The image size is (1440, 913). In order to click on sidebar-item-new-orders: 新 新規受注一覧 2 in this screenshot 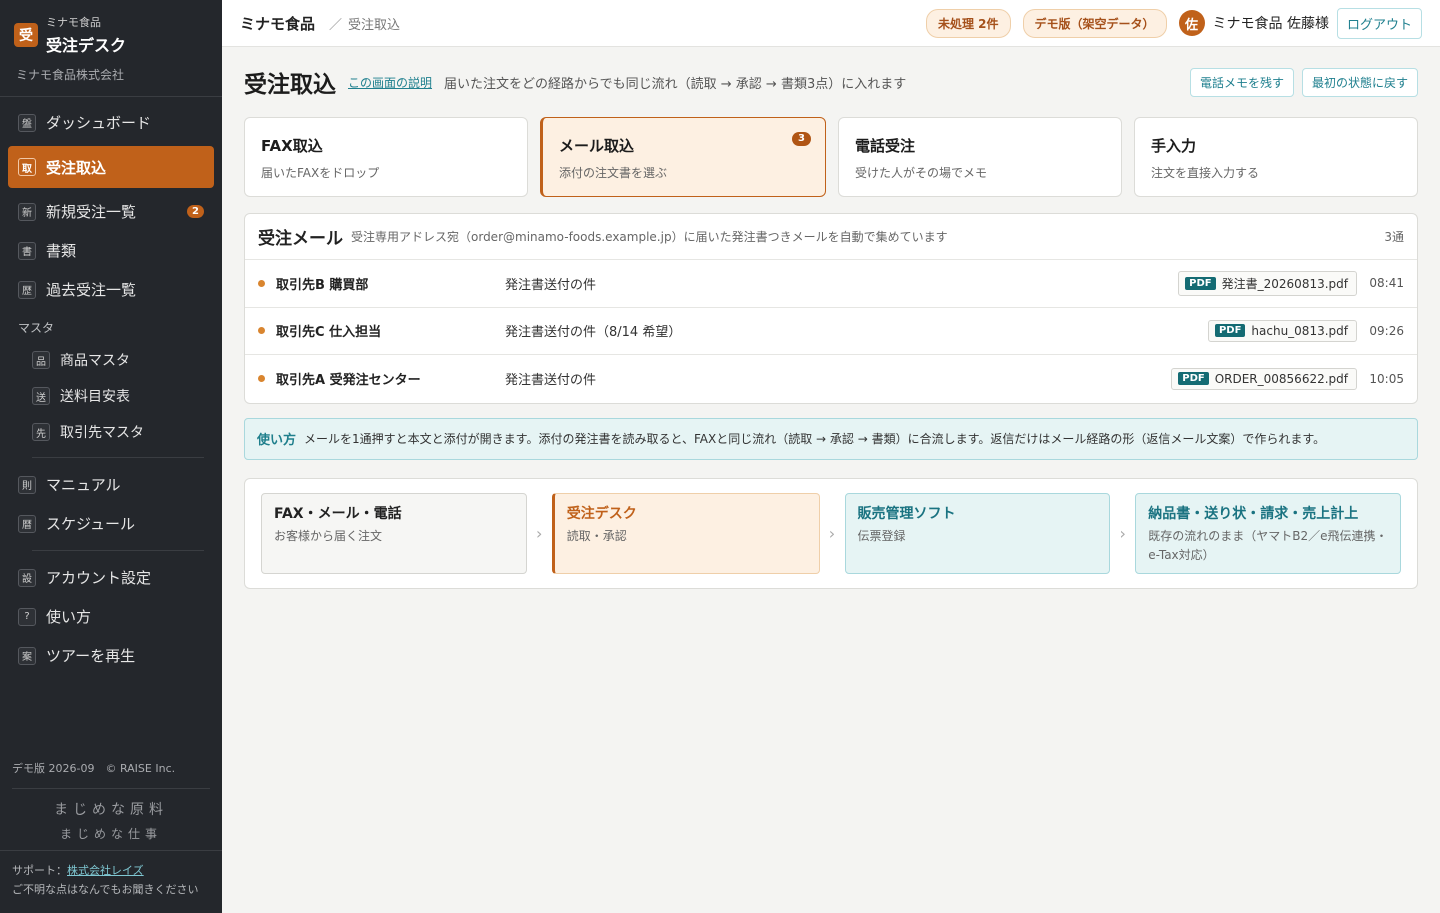, I will do `click(111, 211)`.